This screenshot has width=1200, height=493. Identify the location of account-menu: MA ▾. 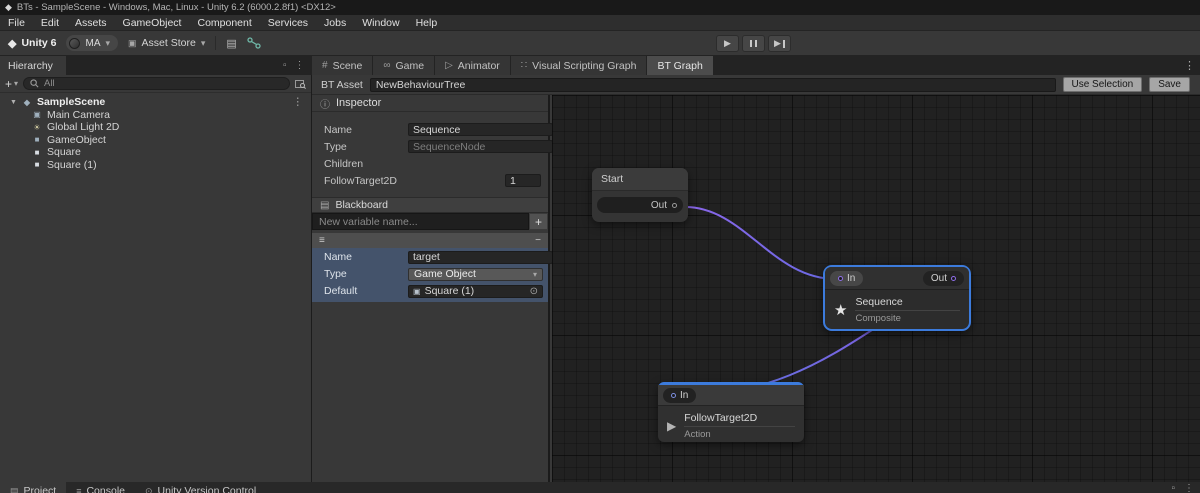
(92, 43).